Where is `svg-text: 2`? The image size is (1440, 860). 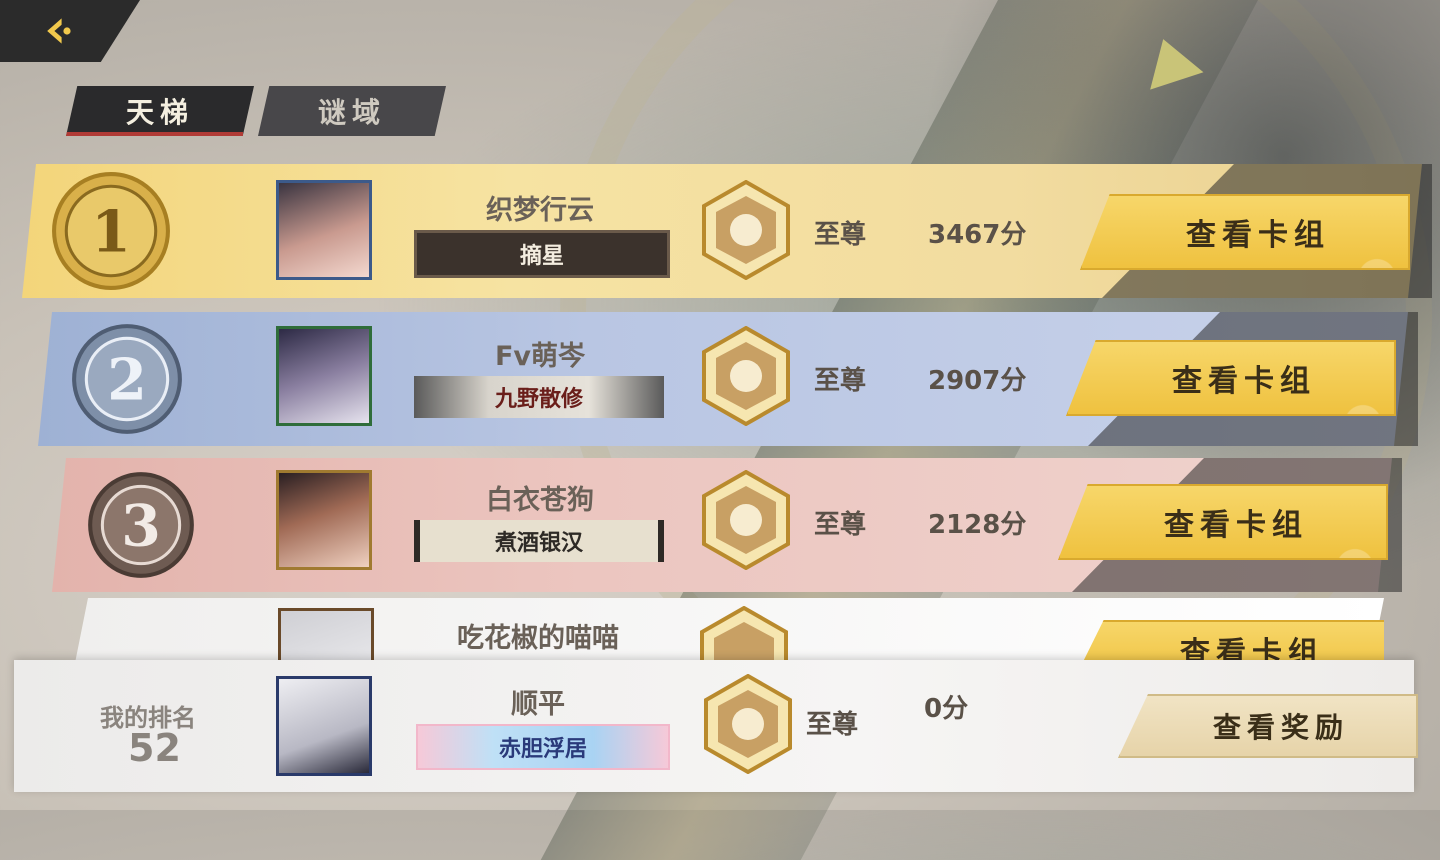 svg-text: 2 is located at coordinates (127, 380).